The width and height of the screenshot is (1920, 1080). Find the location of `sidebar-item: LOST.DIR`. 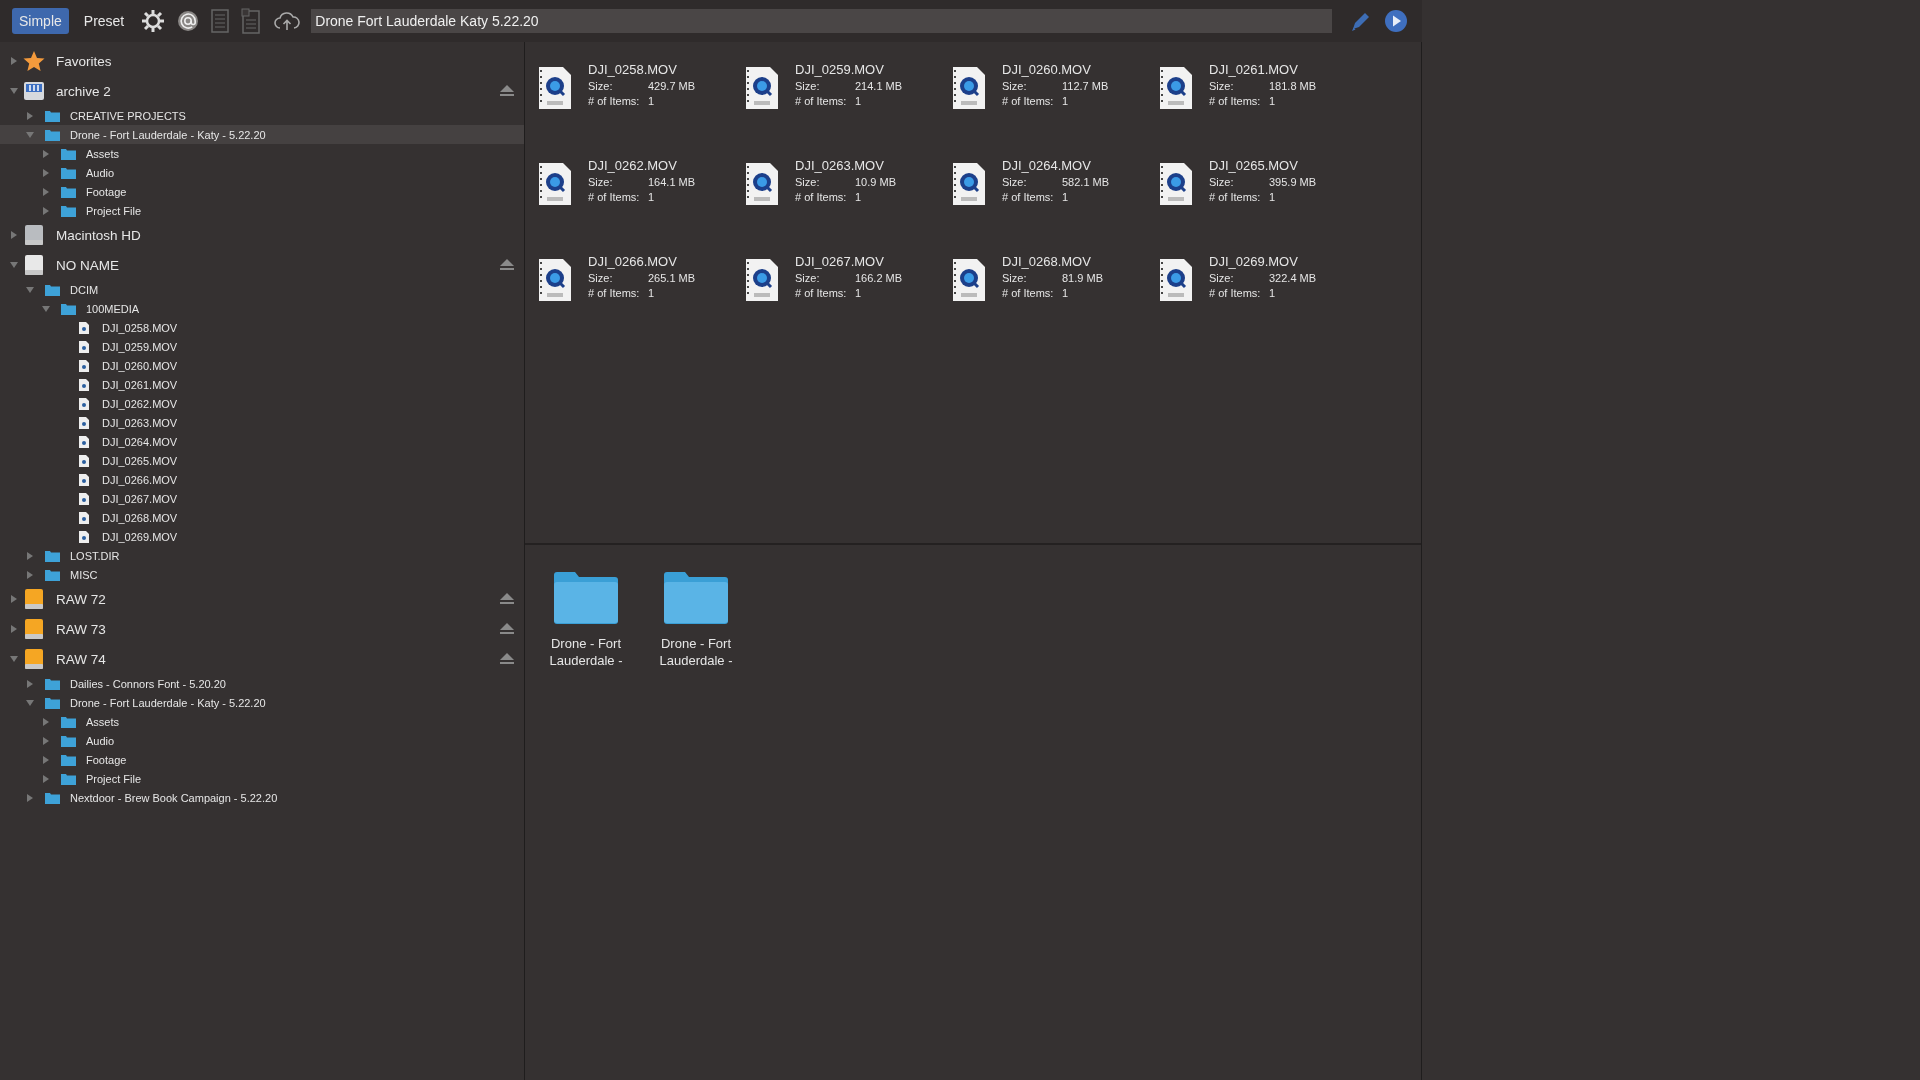

sidebar-item: LOST.DIR is located at coordinates (262, 555).